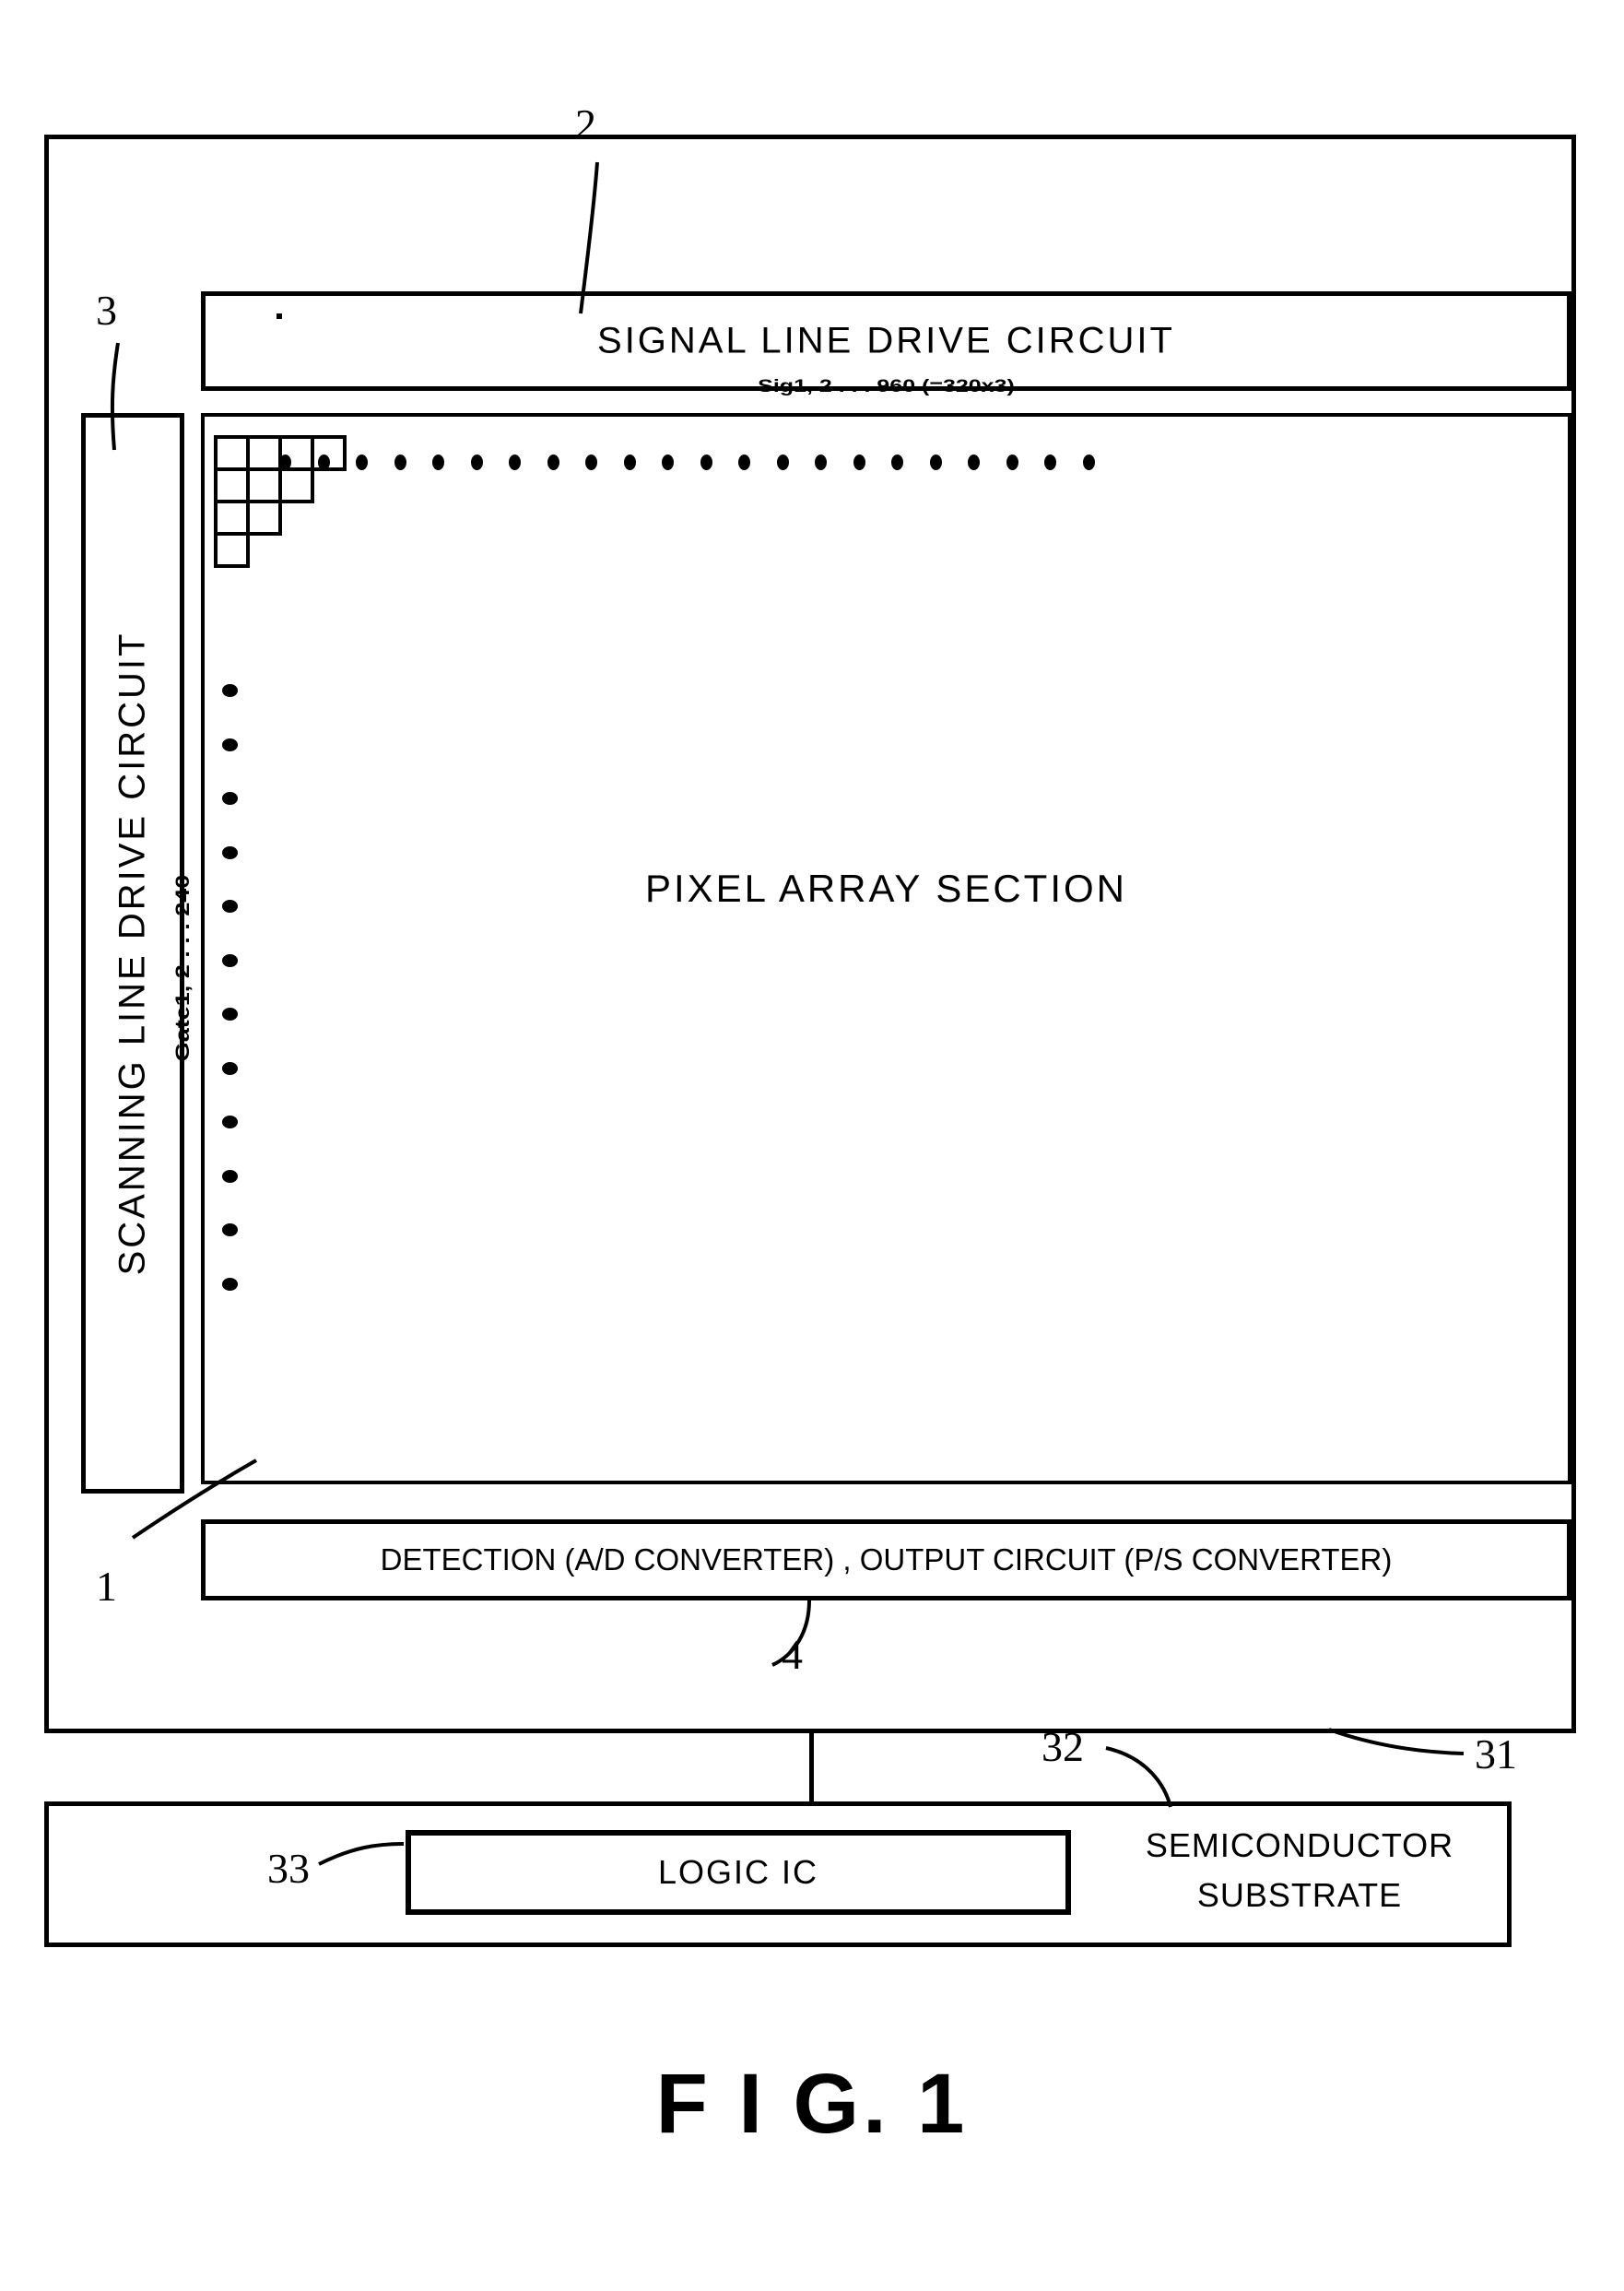 This screenshot has width=1624, height=2291. Describe the element at coordinates (1062, 1746) in the screenshot. I see `reference-numeral-32: 32` at that location.